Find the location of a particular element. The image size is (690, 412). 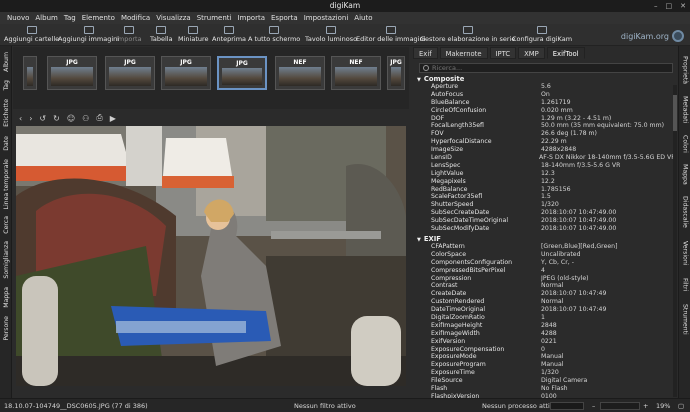

menu-importa: Importa is located at coordinates (251, 18).